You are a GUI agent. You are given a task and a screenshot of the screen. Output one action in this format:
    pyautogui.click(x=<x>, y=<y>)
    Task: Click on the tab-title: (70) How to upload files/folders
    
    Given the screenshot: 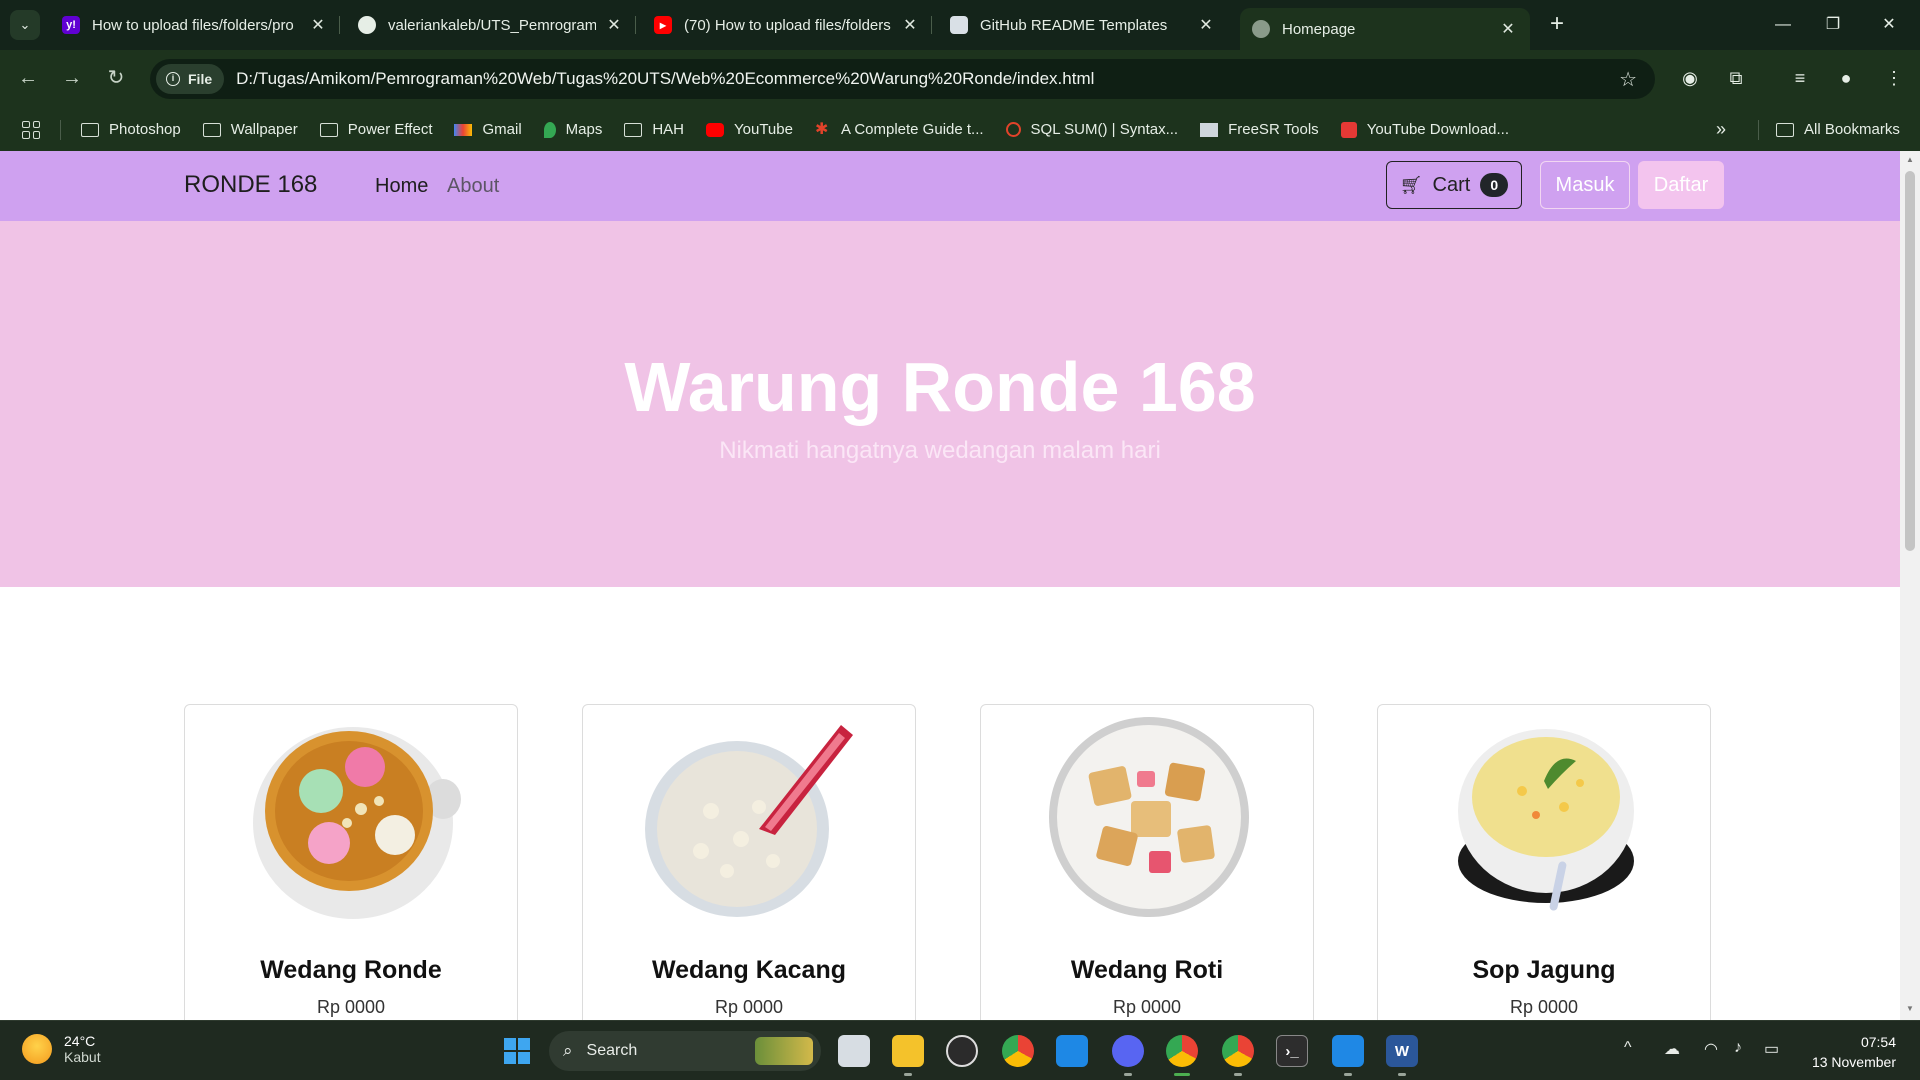 What is the action you would take?
    pyautogui.click(x=787, y=25)
    